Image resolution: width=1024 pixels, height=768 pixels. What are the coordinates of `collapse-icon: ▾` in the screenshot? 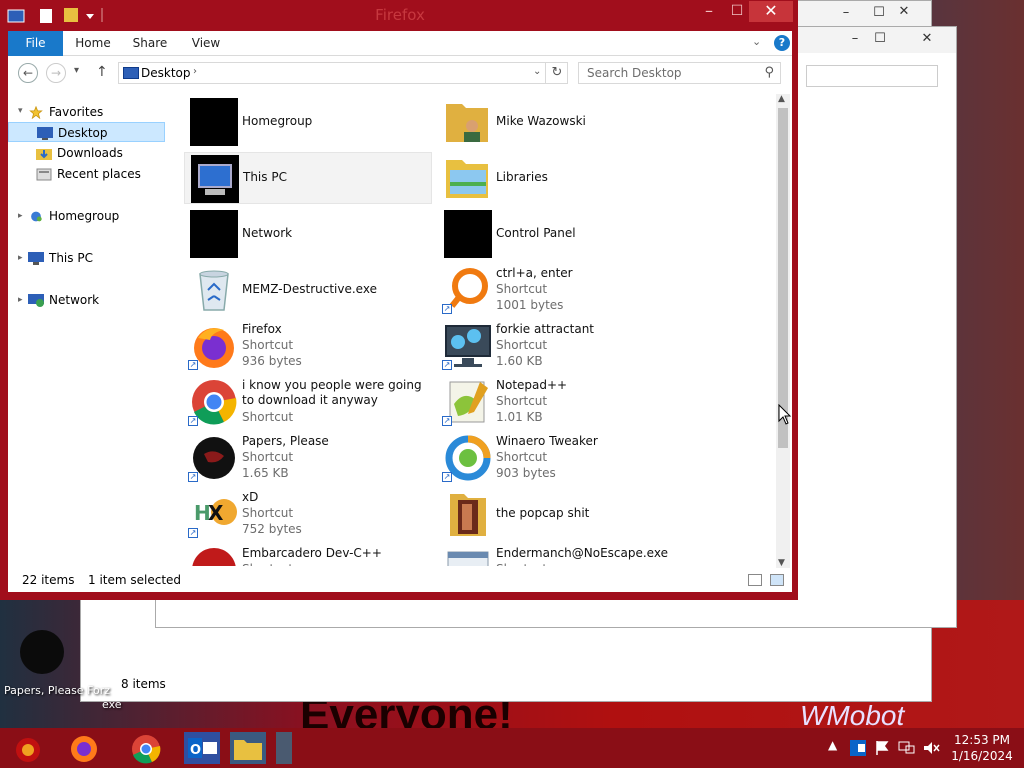 It's located at (20, 111).